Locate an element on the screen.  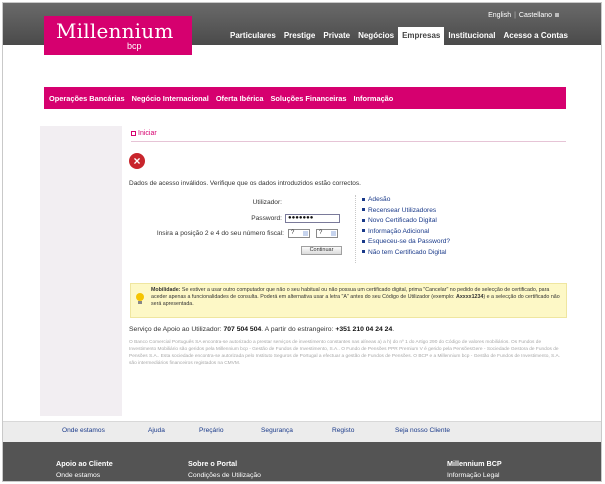
lightbulb-base is located at coordinates (140, 302).